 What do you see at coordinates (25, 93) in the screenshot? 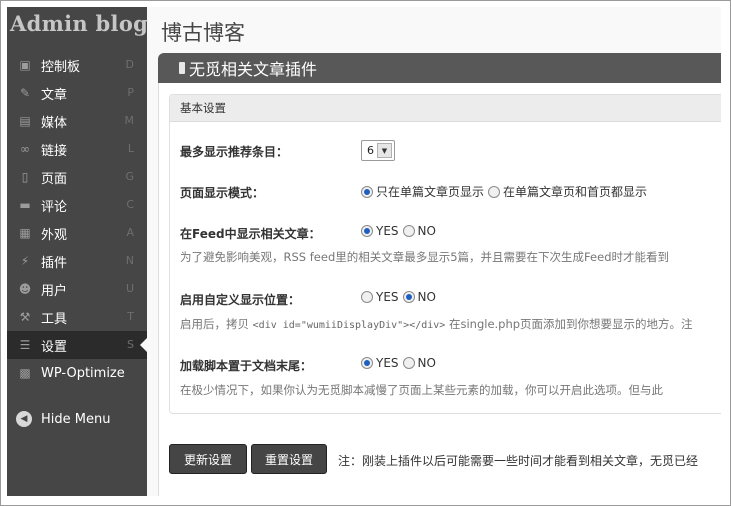
I see `pin-icon: ✎` at bounding box center [25, 93].